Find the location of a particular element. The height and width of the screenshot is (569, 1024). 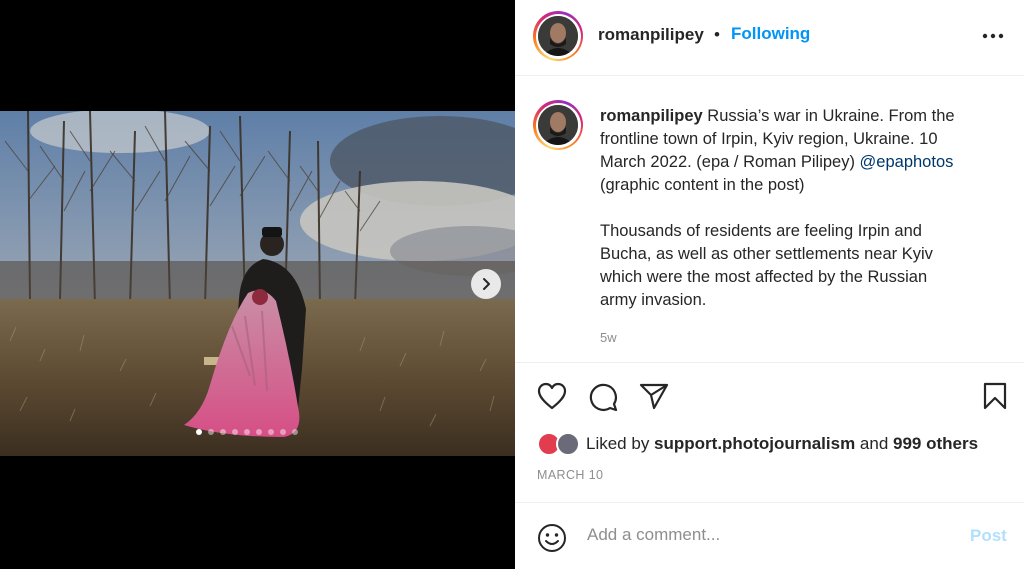

liker-avatar is located at coordinates (568, 444).